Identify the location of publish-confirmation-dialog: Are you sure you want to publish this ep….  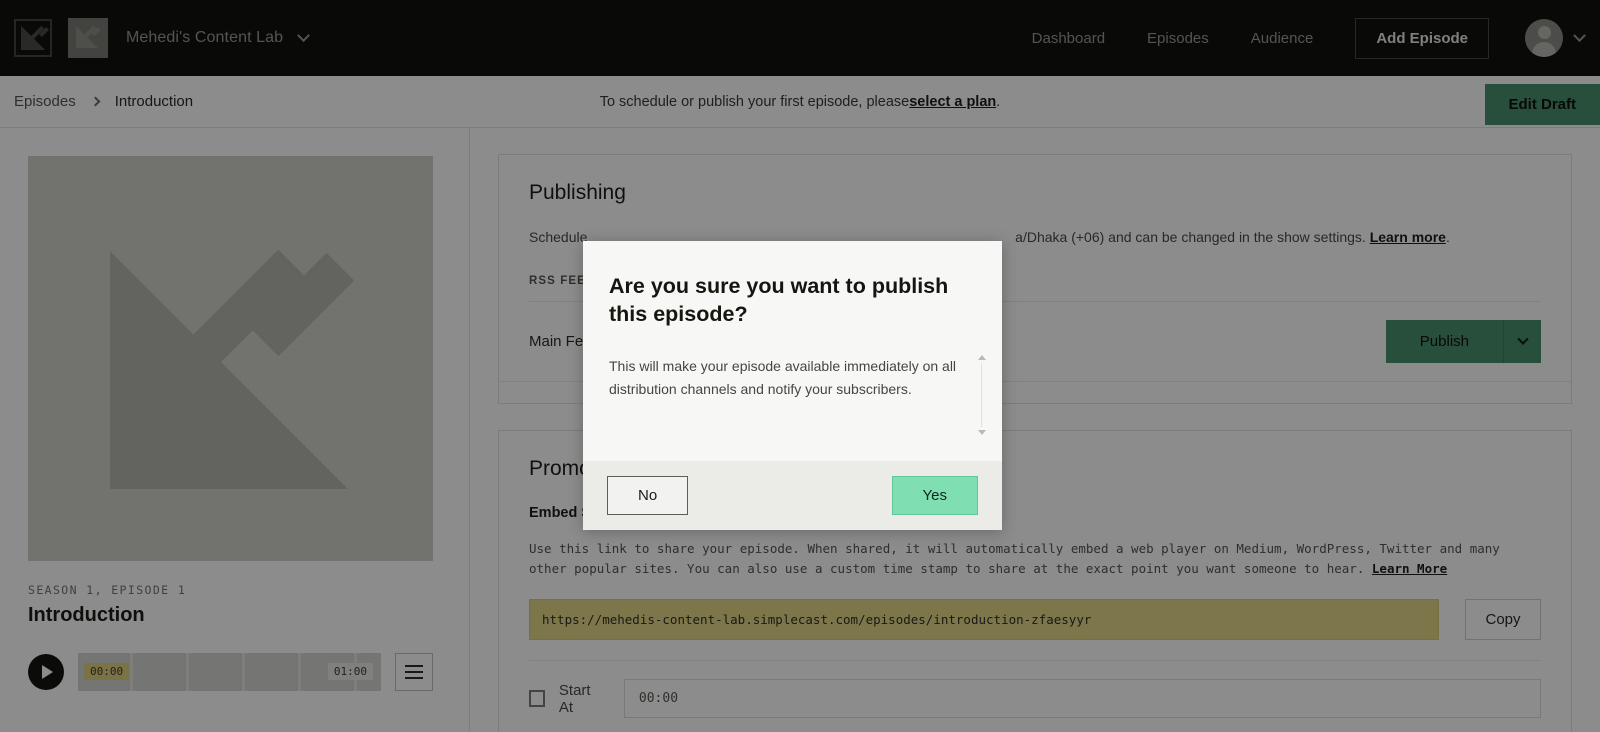
(792, 385).